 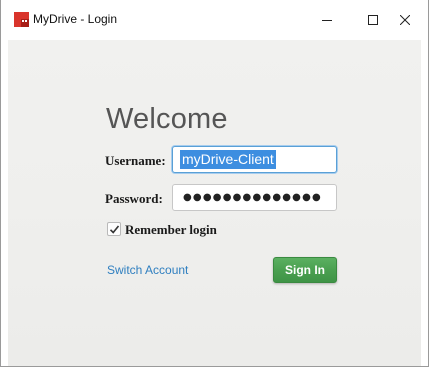 I want to click on password-label: Password:, so click(x=134, y=198).